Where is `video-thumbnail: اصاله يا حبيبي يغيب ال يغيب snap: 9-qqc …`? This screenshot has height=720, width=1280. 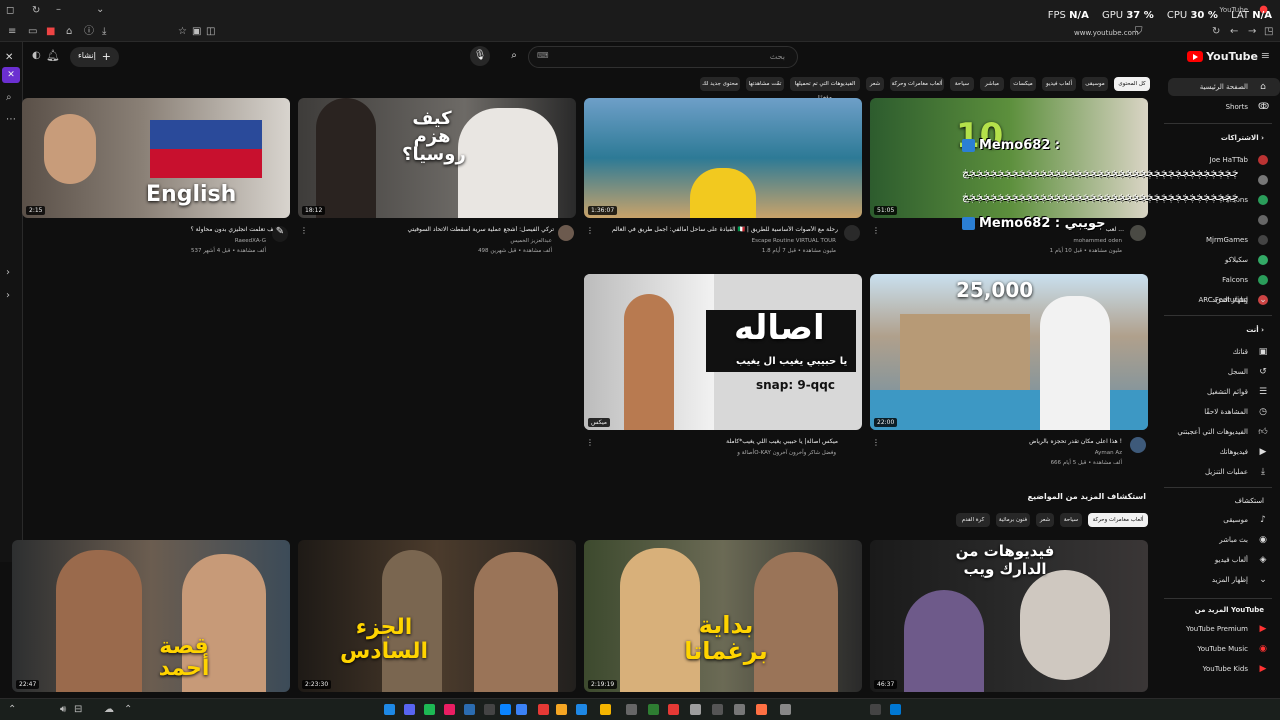 video-thumbnail: اصاله يا حبيبي يغيب ال يغيب snap: 9-qqc … is located at coordinates (723, 352).